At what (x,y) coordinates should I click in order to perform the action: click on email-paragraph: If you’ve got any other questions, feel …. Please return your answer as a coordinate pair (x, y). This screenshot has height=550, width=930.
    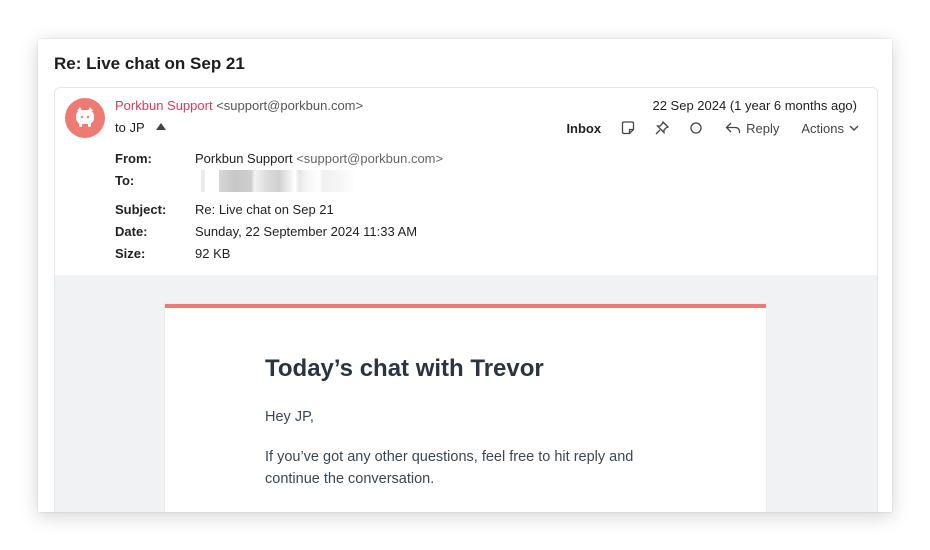
    Looking at the image, I should click on (449, 468).